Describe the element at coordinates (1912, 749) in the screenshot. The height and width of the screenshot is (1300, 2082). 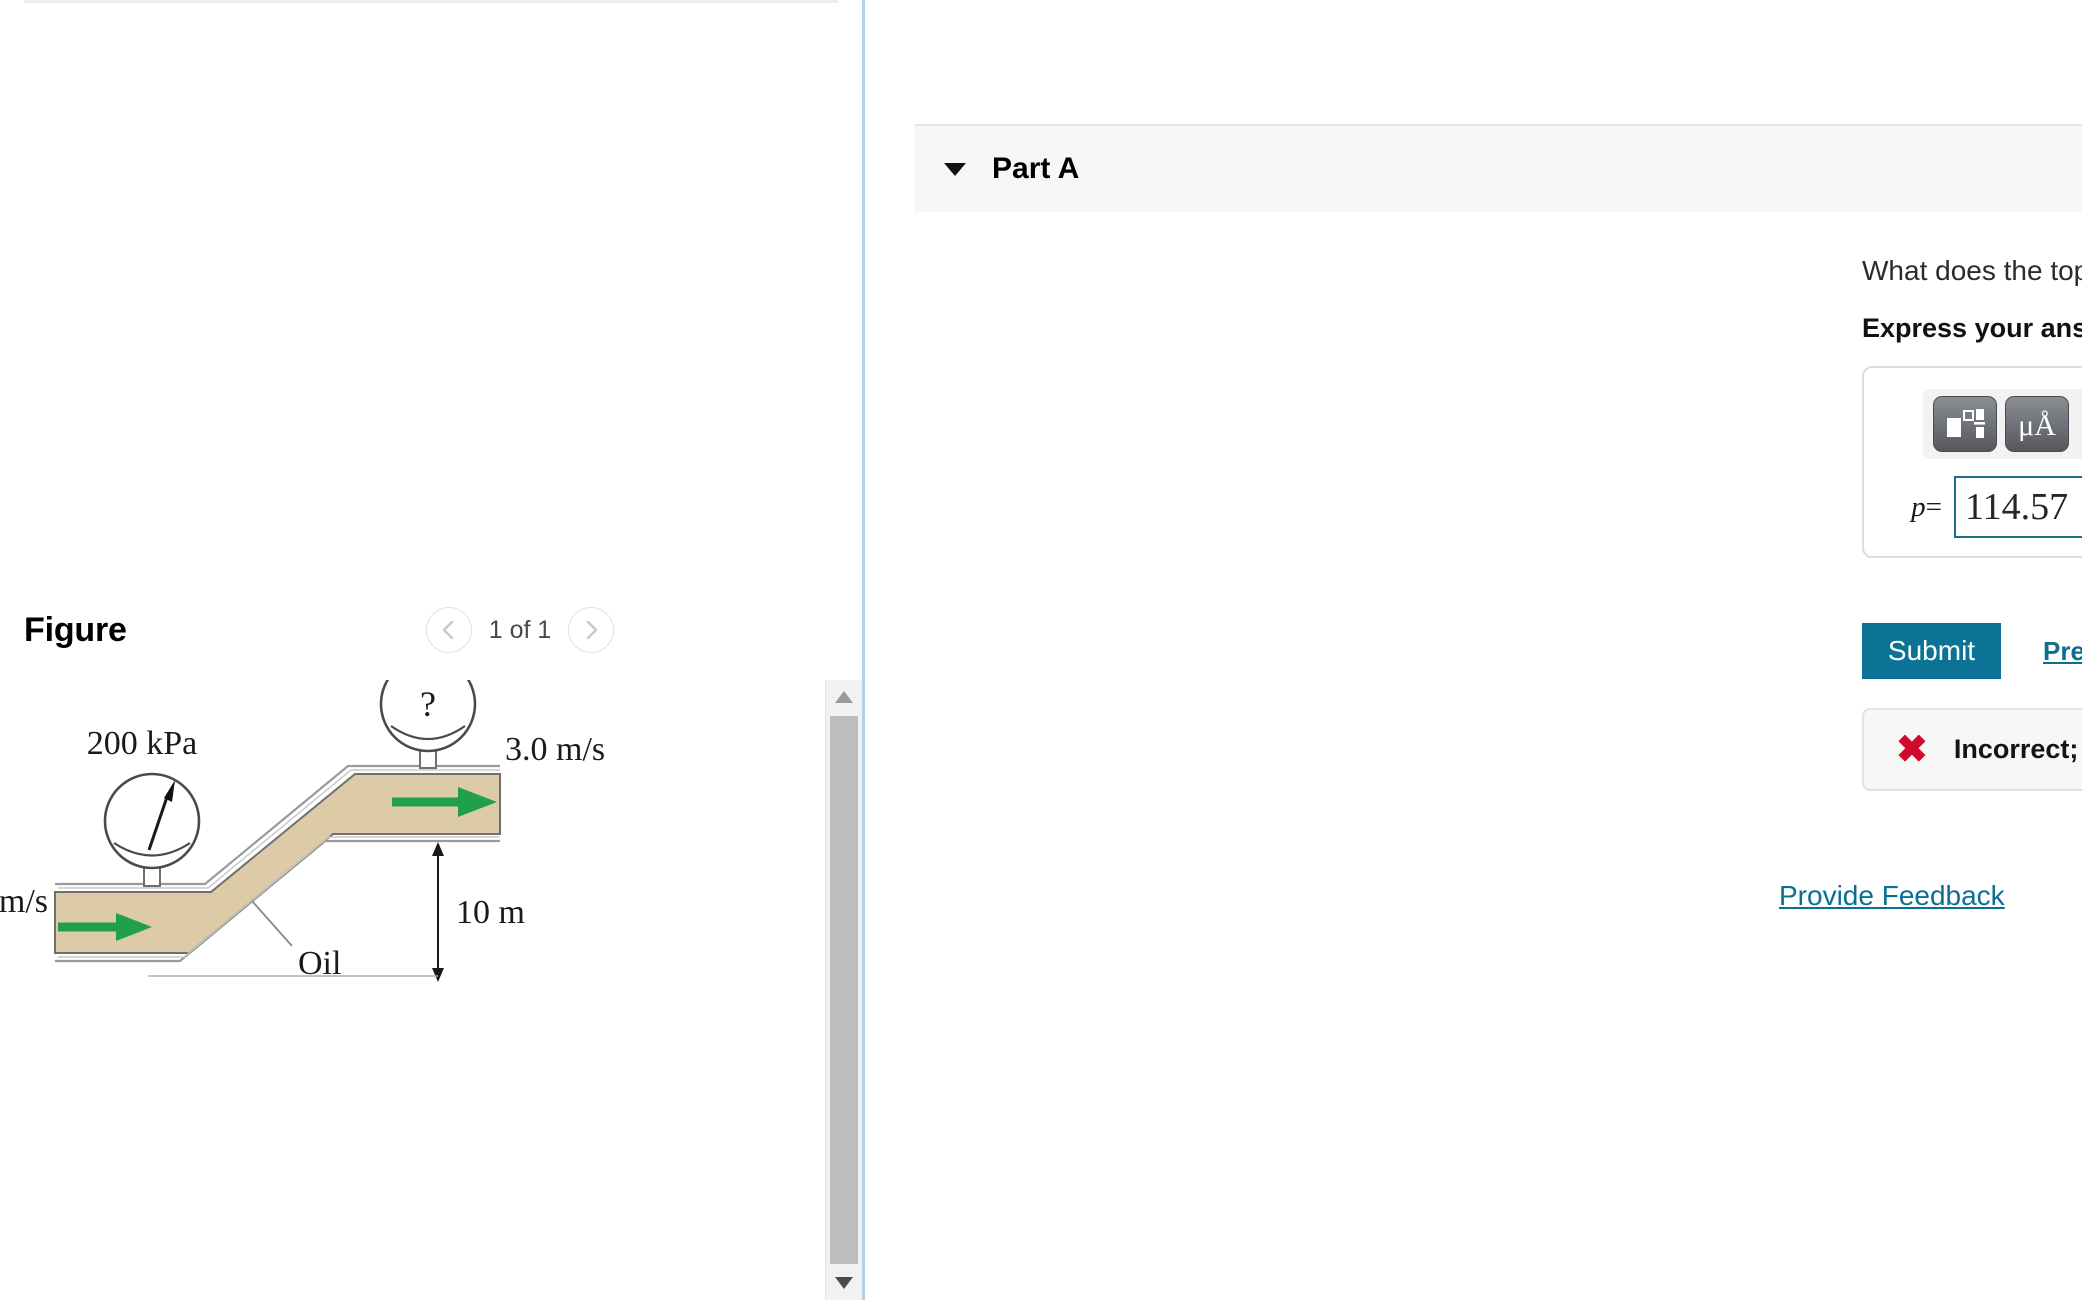
I see `incorrect-x-icon: ✖` at that location.